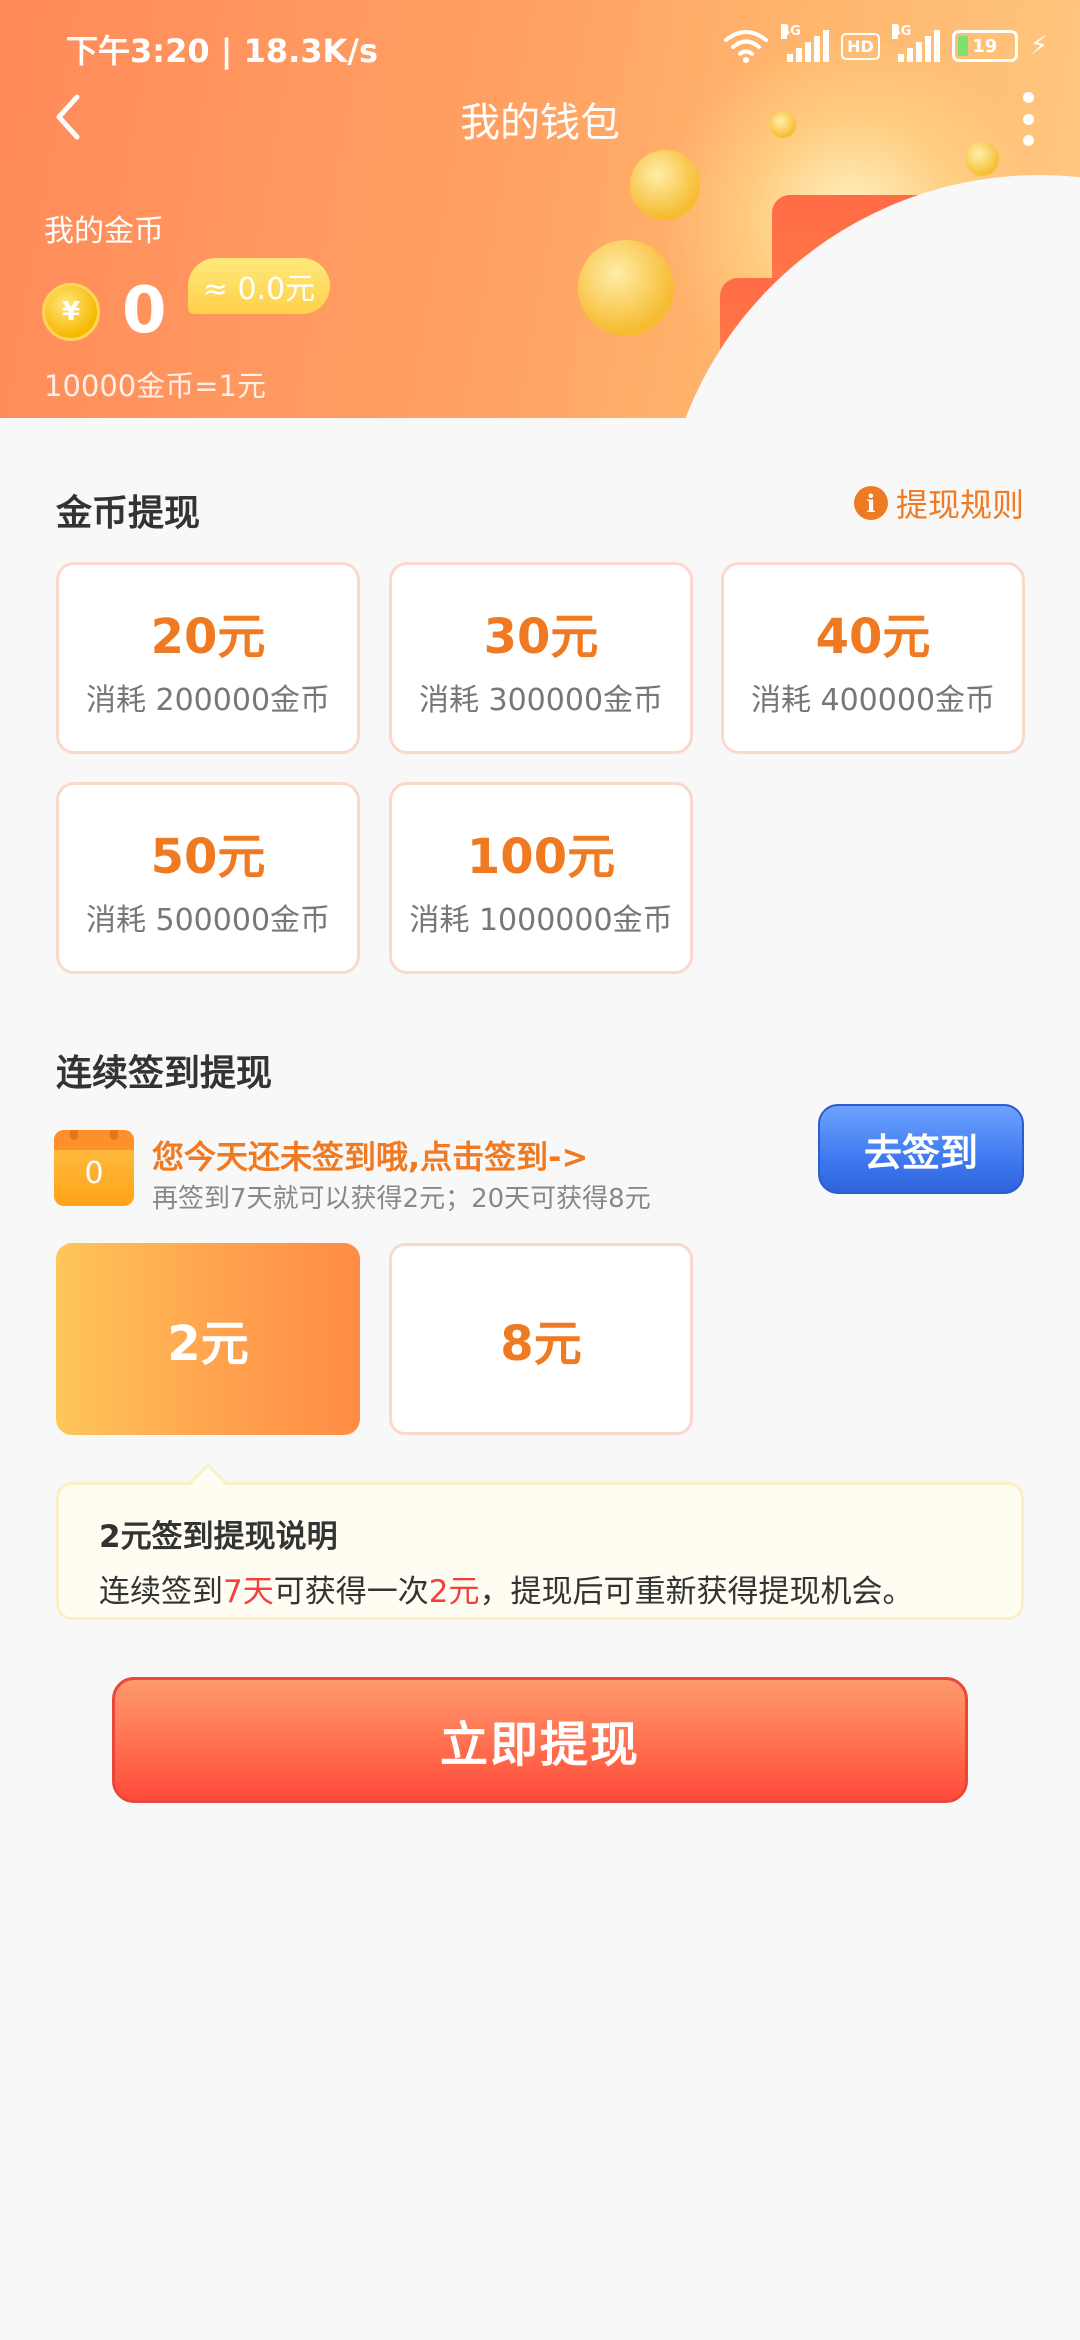 Image resolution: width=1080 pixels, height=2340 pixels. What do you see at coordinates (155, 386) in the screenshot?
I see `exchange-rate: 10000金币=1元` at bounding box center [155, 386].